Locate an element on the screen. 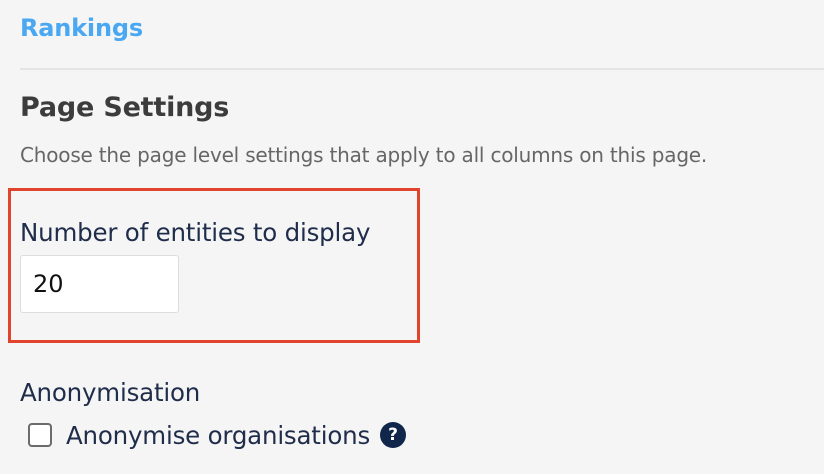 Image resolution: width=824 pixels, height=474 pixels. tab-rankings: Rankings is located at coordinates (81, 28).